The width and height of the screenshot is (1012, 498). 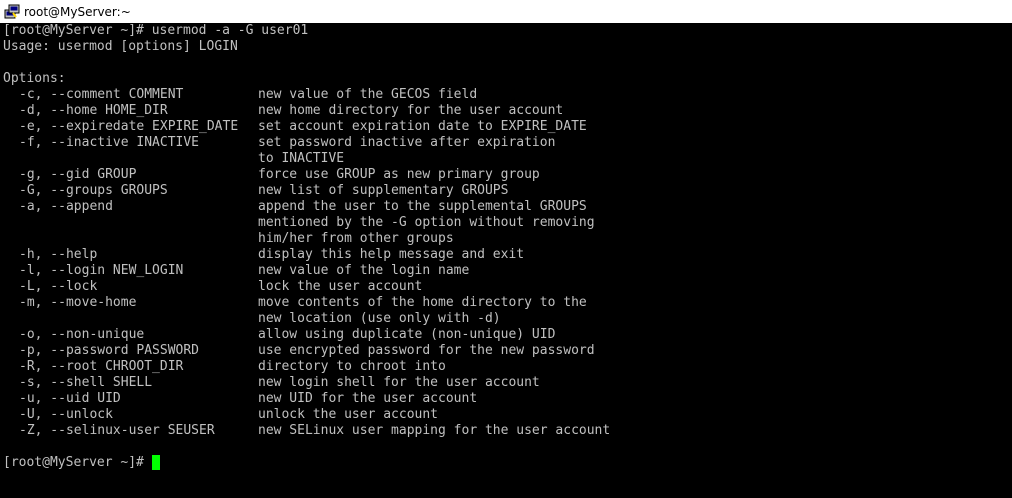 What do you see at coordinates (12, 12) in the screenshot?
I see `putty-terminal-icon` at bounding box center [12, 12].